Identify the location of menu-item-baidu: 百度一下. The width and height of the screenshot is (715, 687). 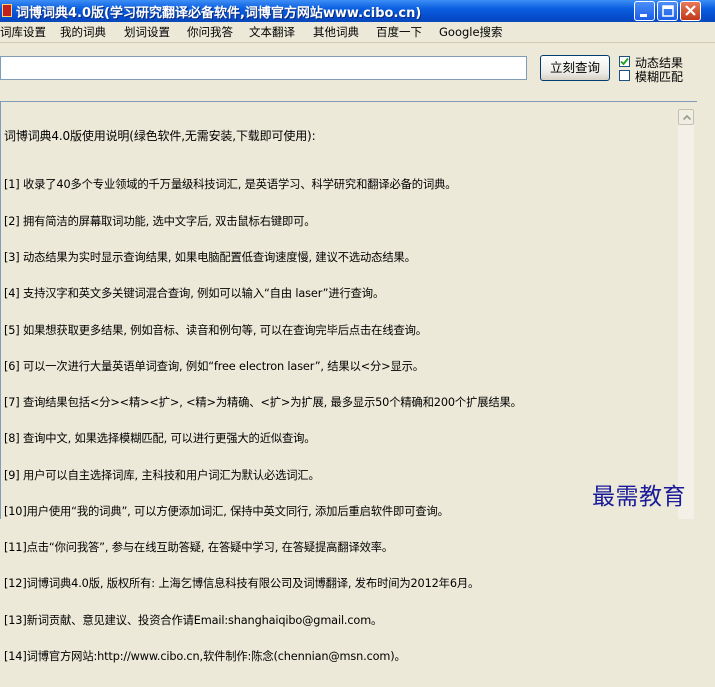
(399, 32).